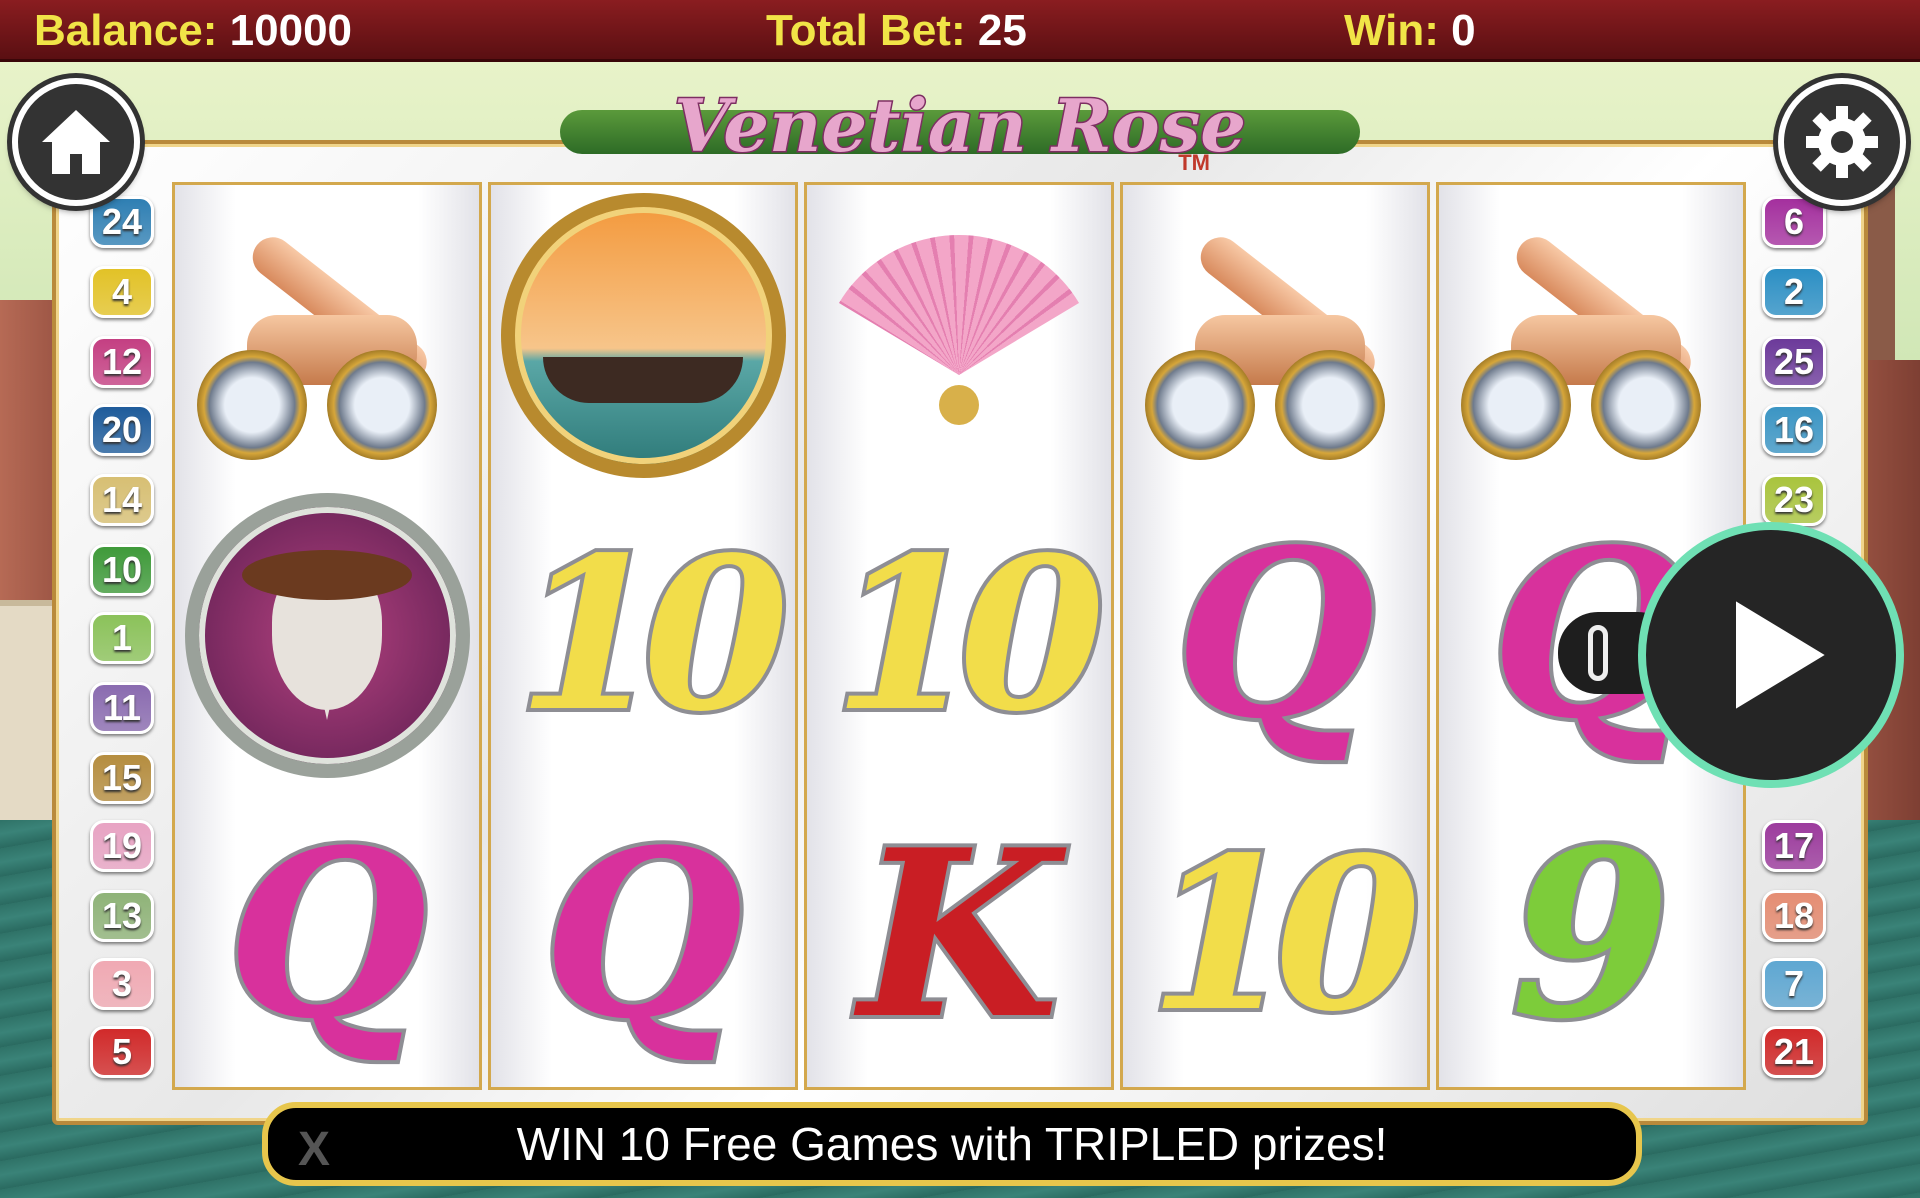  I want to click on promo-message: WIN 10 Free Games with TRIPLED prizes!, so click(952, 1144).